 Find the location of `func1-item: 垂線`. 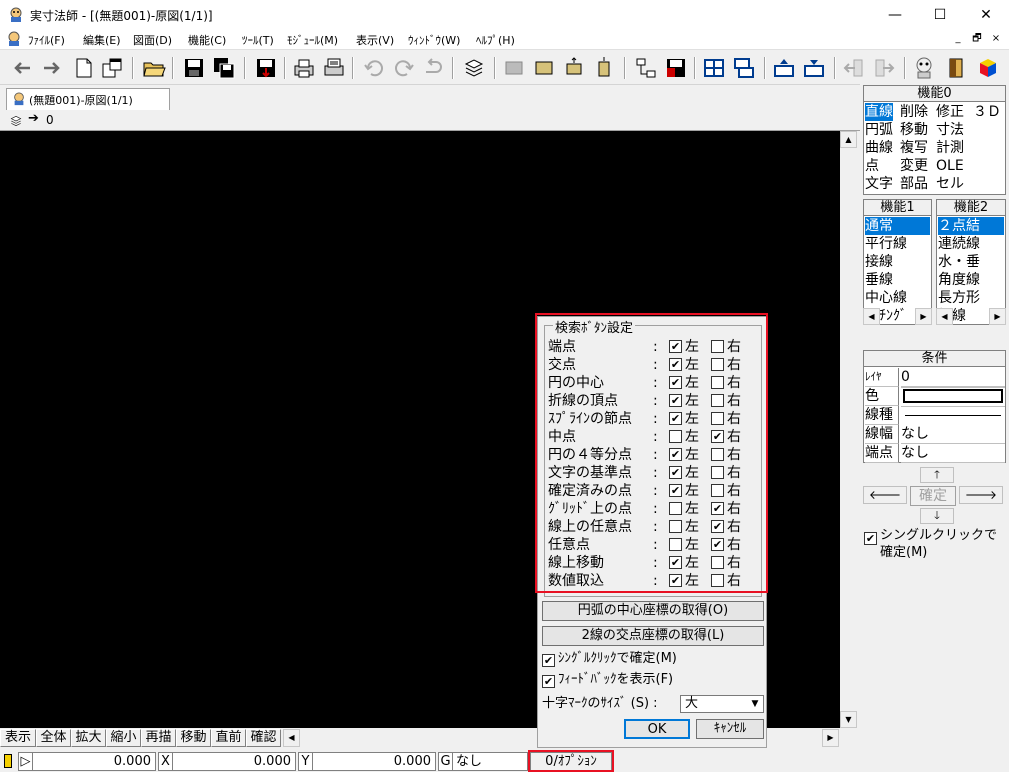

func1-item: 垂線 is located at coordinates (897, 280).